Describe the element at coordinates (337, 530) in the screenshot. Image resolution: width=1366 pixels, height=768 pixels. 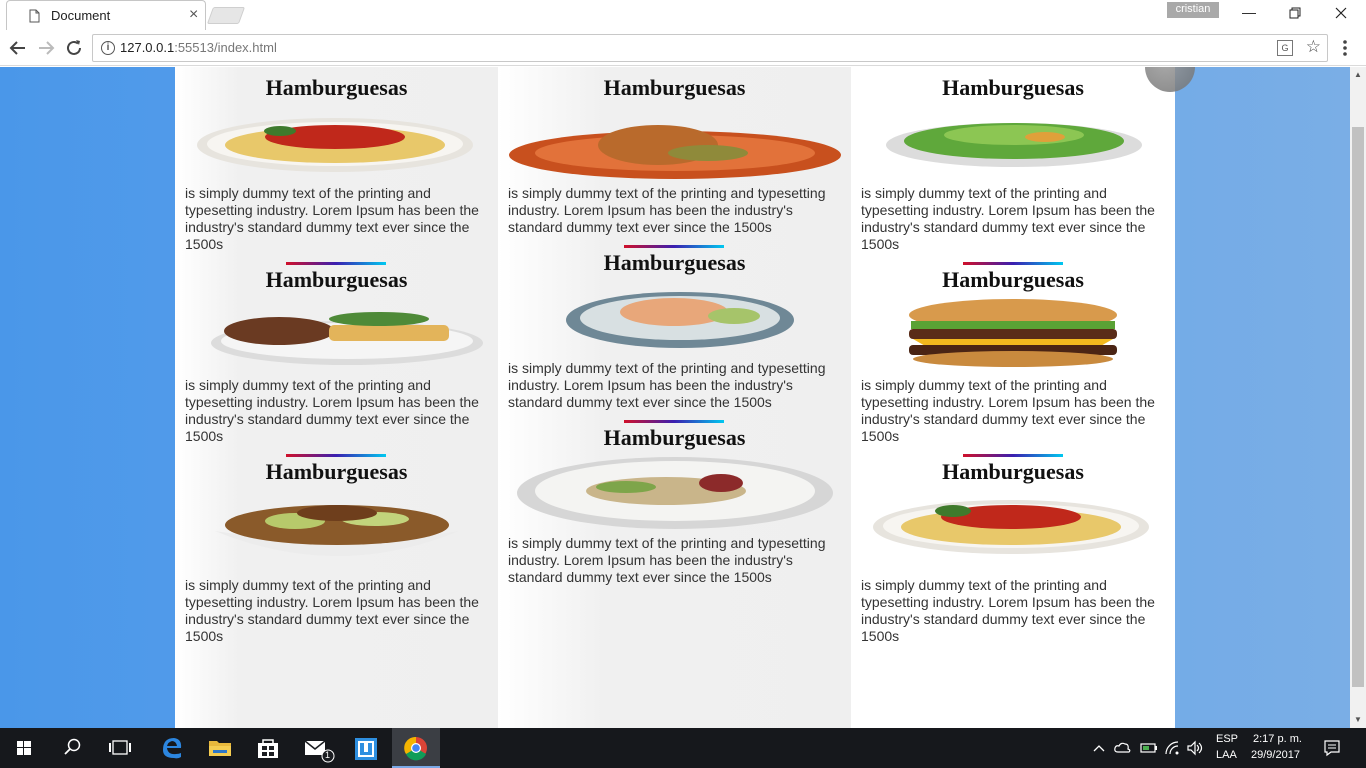
I see `stir-fry-dish-image` at that location.